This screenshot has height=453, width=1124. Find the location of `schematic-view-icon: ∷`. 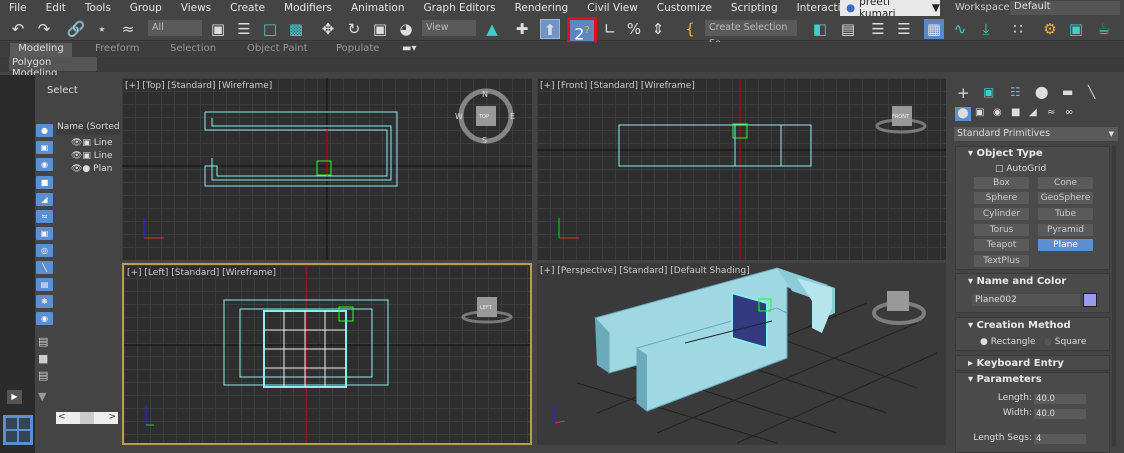

schematic-view-icon: ∷ is located at coordinates (1018, 29).